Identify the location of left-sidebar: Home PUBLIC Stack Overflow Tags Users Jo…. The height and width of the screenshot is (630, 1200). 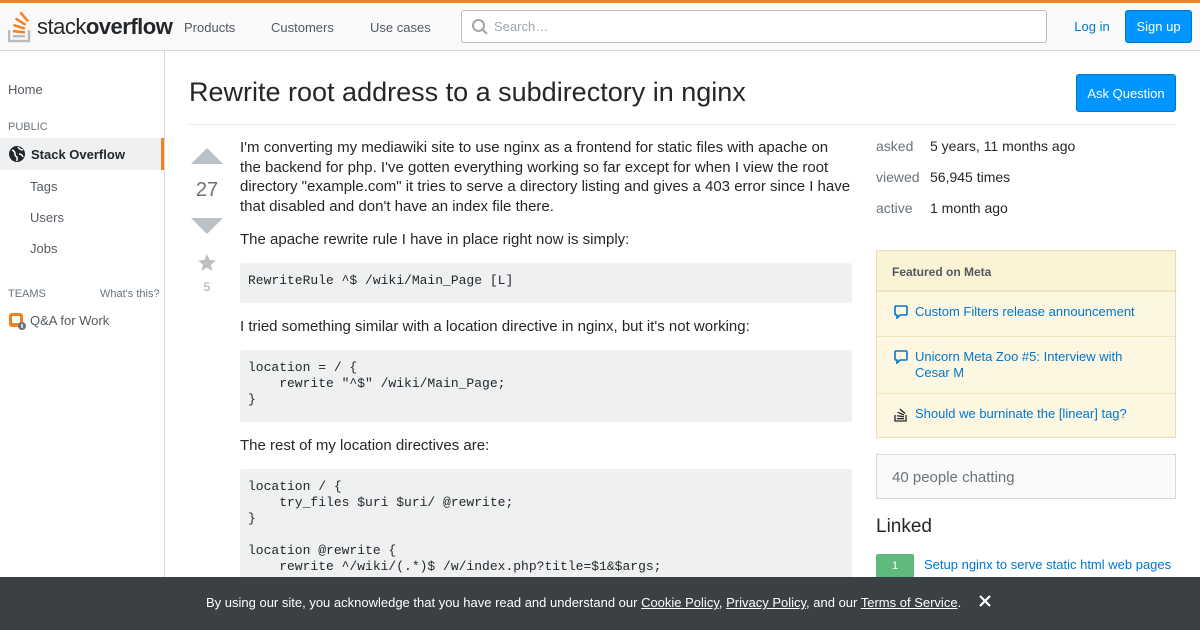
(82, 340).